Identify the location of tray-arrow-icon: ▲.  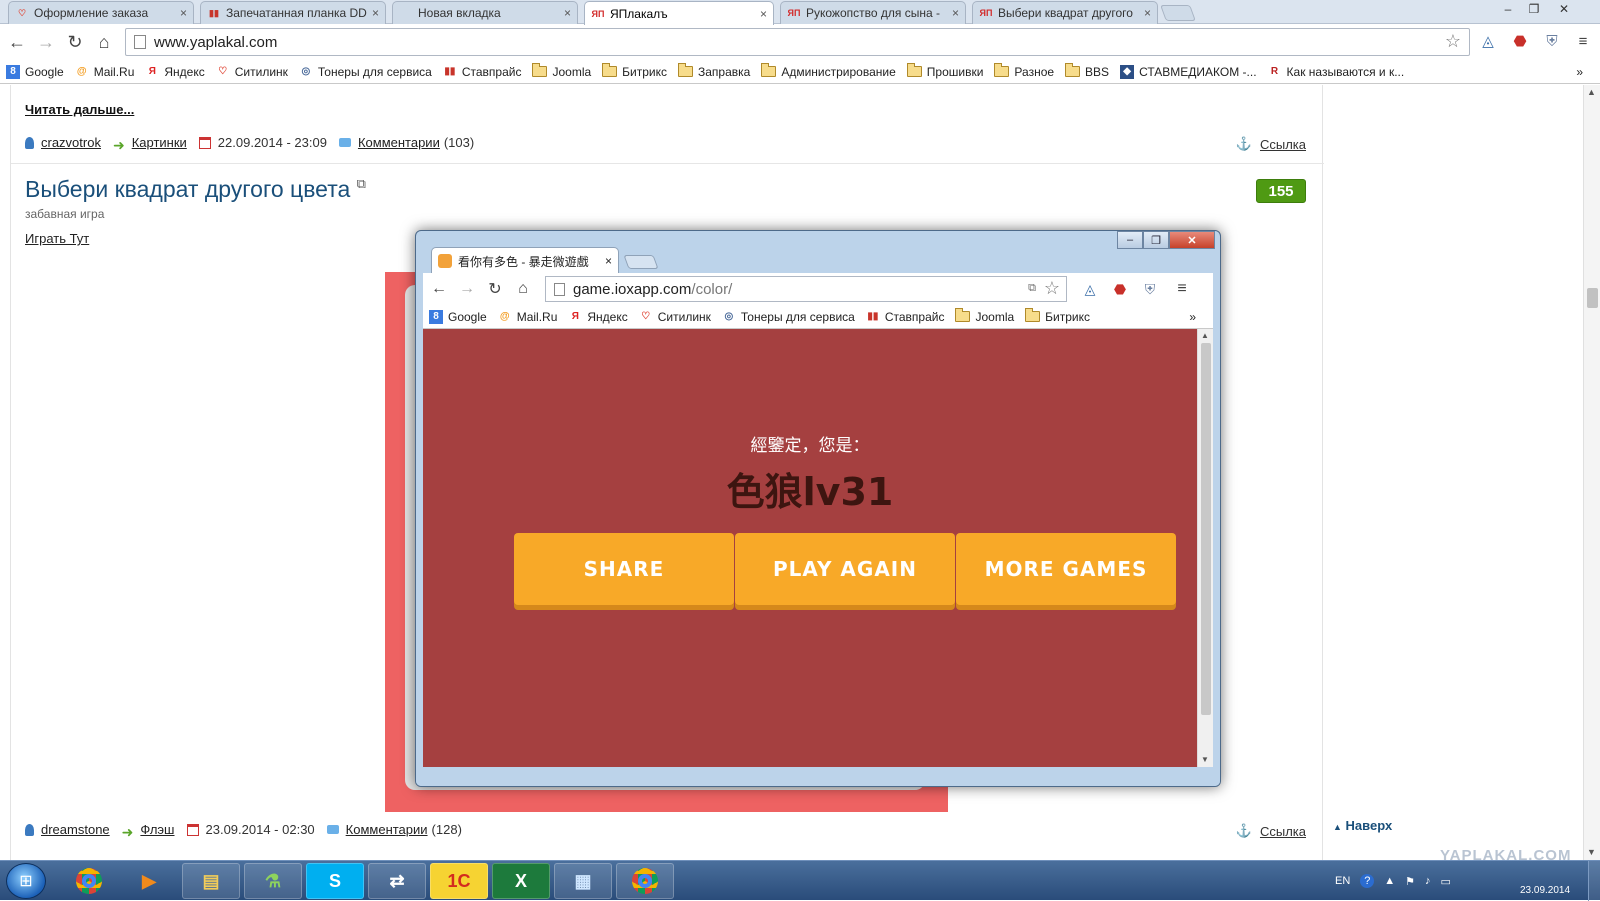
(1389, 881).